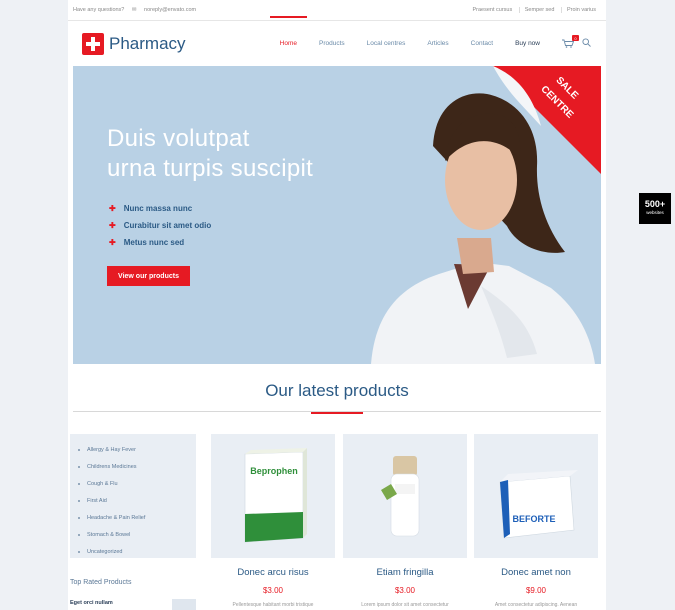 The height and width of the screenshot is (610, 675). Describe the element at coordinates (492, 10) in the screenshot. I see `top-link-praesent-cursus: Praesent cursus` at that location.